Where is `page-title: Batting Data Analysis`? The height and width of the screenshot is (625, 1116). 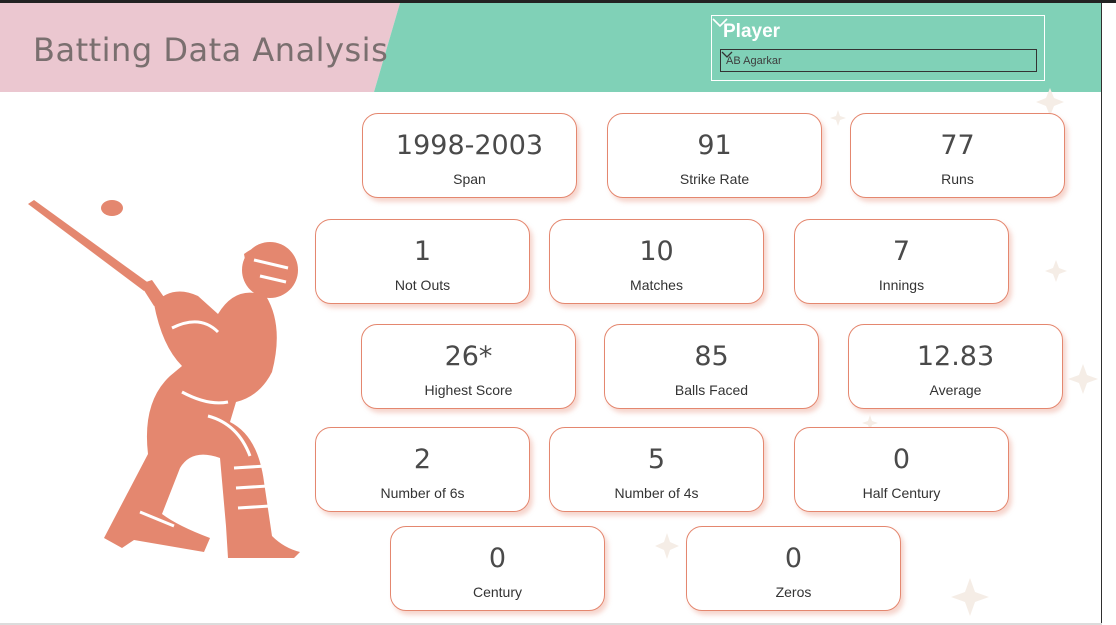 page-title: Batting Data Analysis is located at coordinates (211, 50).